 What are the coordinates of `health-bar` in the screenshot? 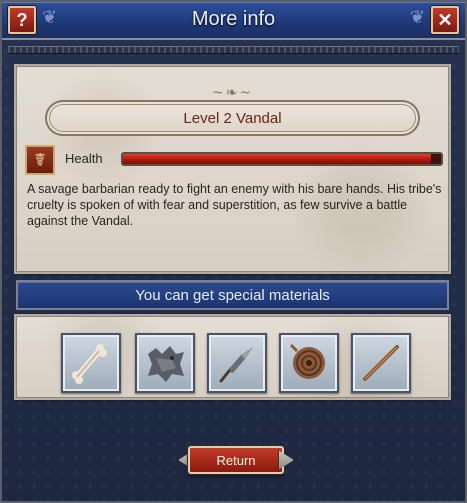 It's located at (282, 159).